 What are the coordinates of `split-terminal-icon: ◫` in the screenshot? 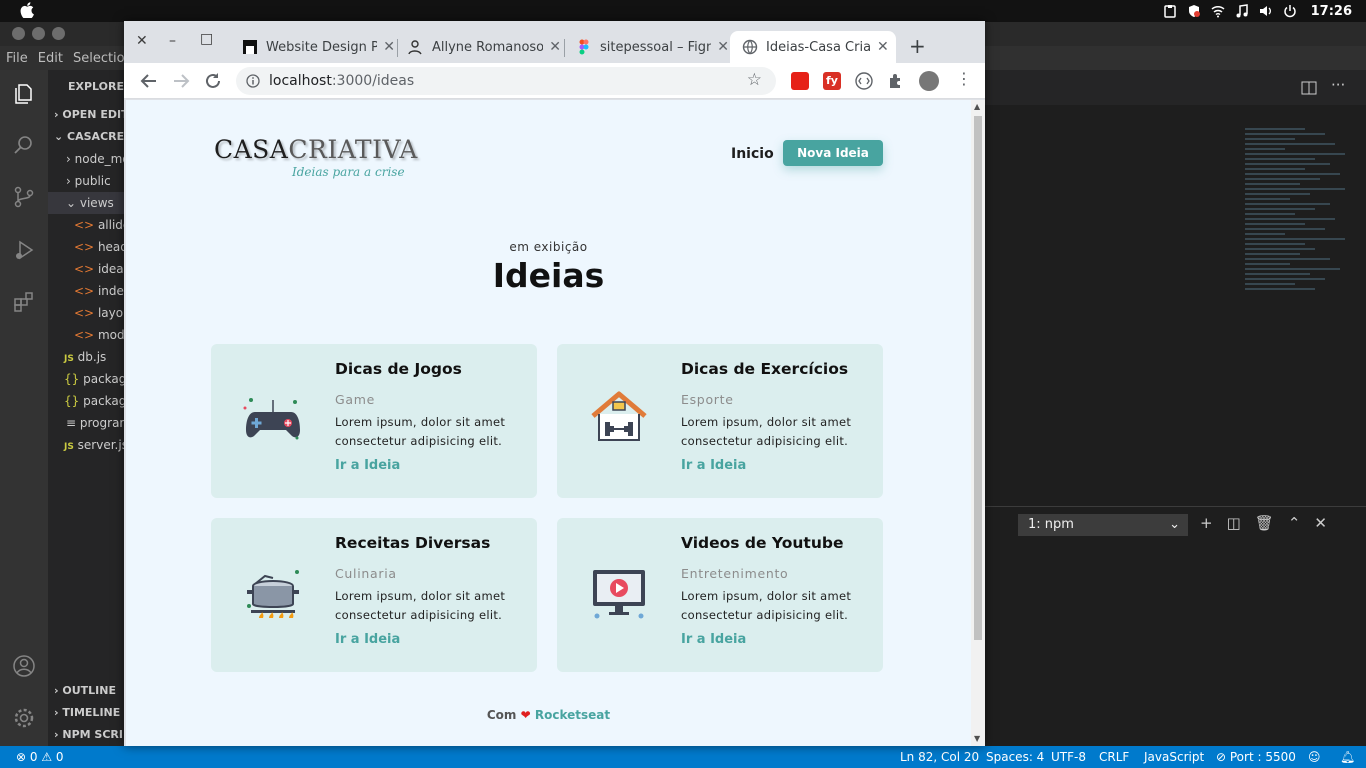 It's located at (1234, 523).